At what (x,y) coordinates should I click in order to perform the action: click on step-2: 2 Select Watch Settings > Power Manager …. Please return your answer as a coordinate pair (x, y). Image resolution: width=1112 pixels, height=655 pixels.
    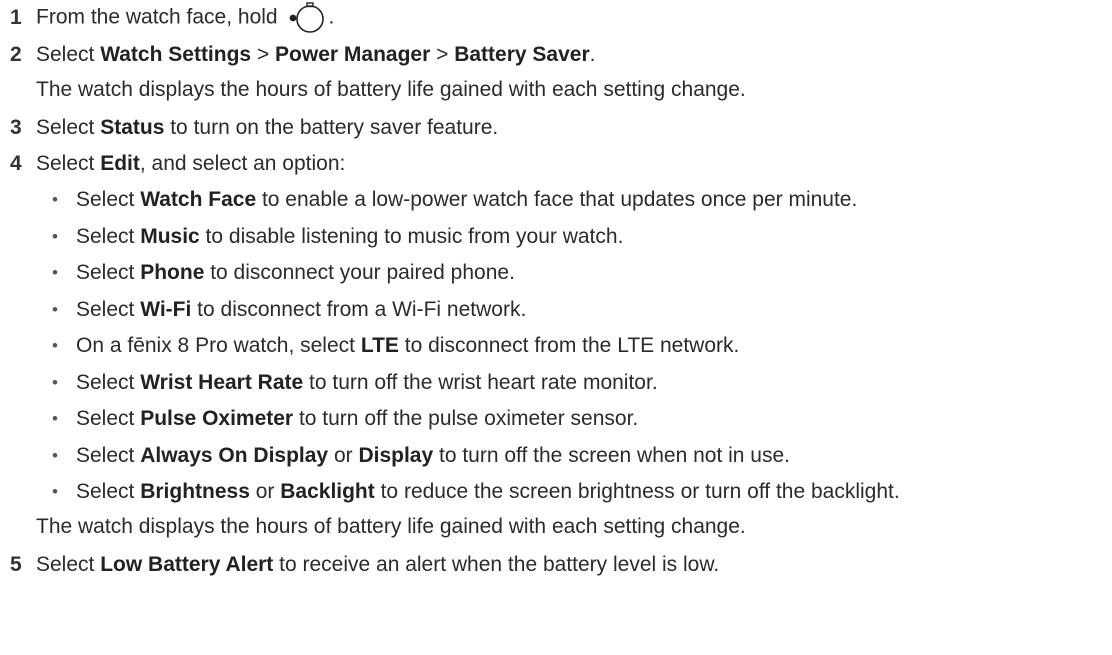
    Looking at the image, I should click on (556, 55).